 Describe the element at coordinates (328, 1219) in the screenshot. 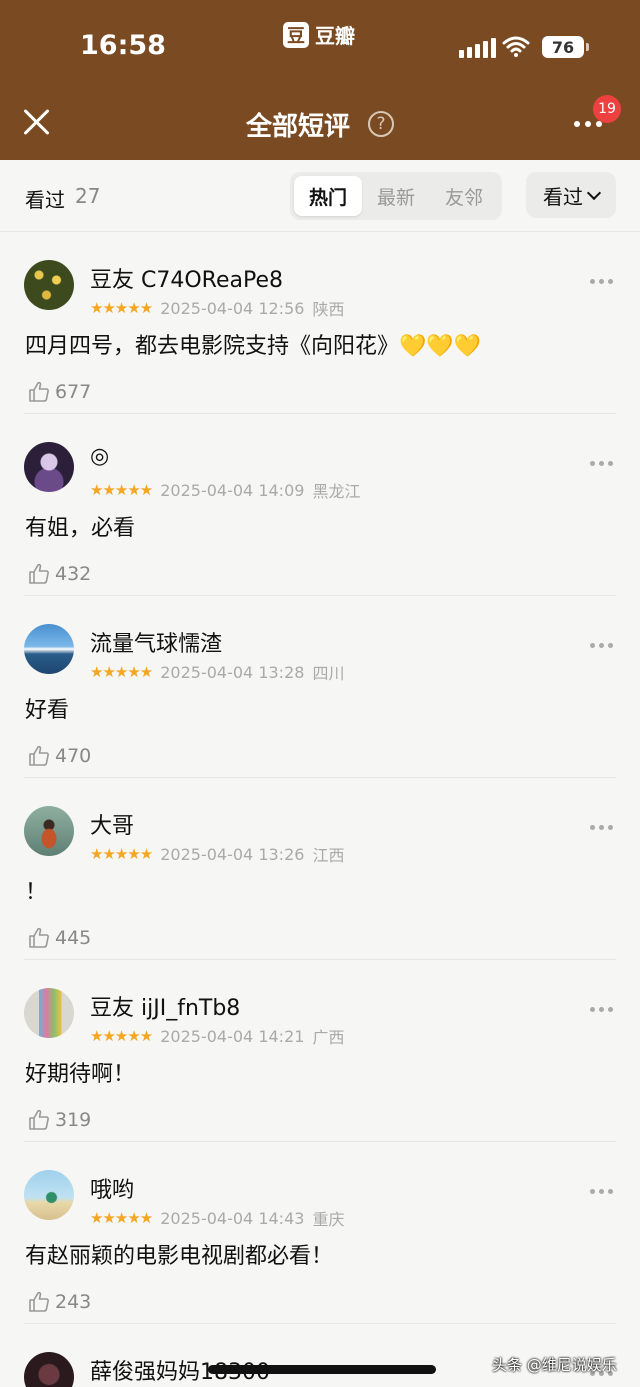

I see `comment-location: 重庆` at that location.